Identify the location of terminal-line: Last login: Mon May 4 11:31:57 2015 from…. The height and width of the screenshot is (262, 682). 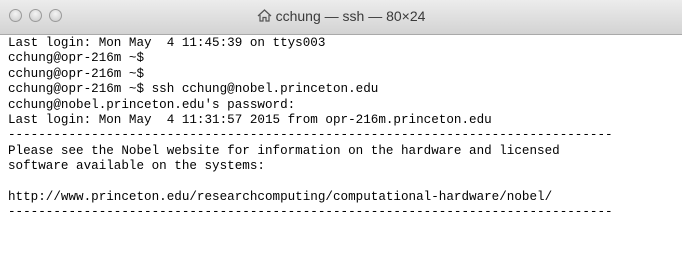
(250, 119).